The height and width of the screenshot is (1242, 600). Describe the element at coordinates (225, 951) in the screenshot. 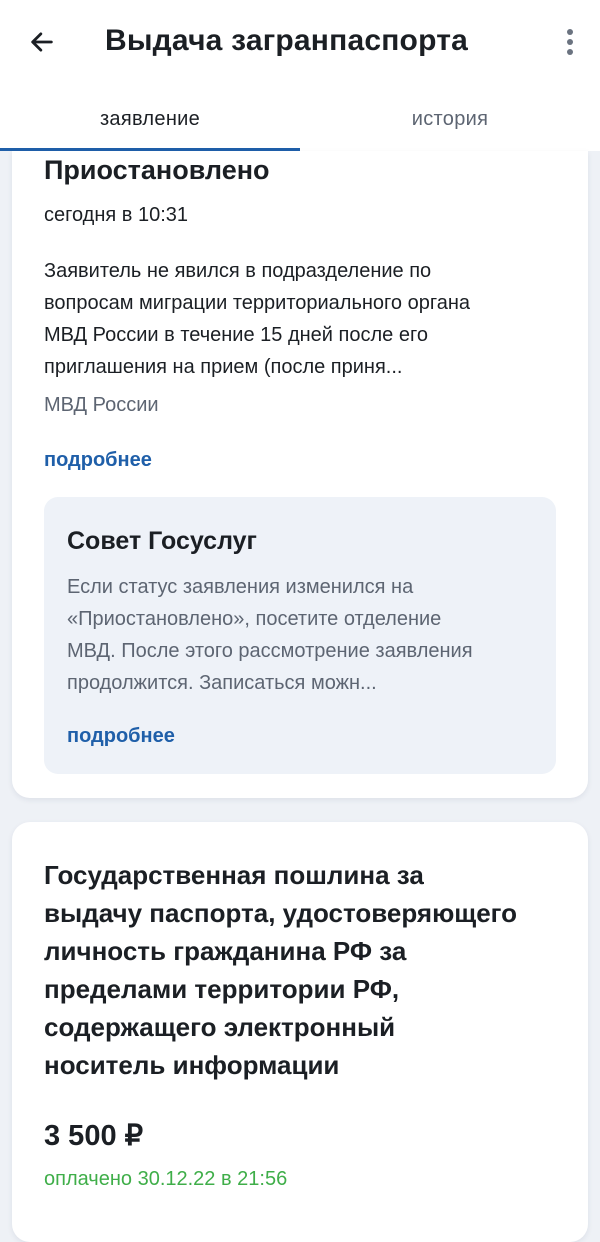

I see `fee-title-line: личность гражданина РФ за` at that location.